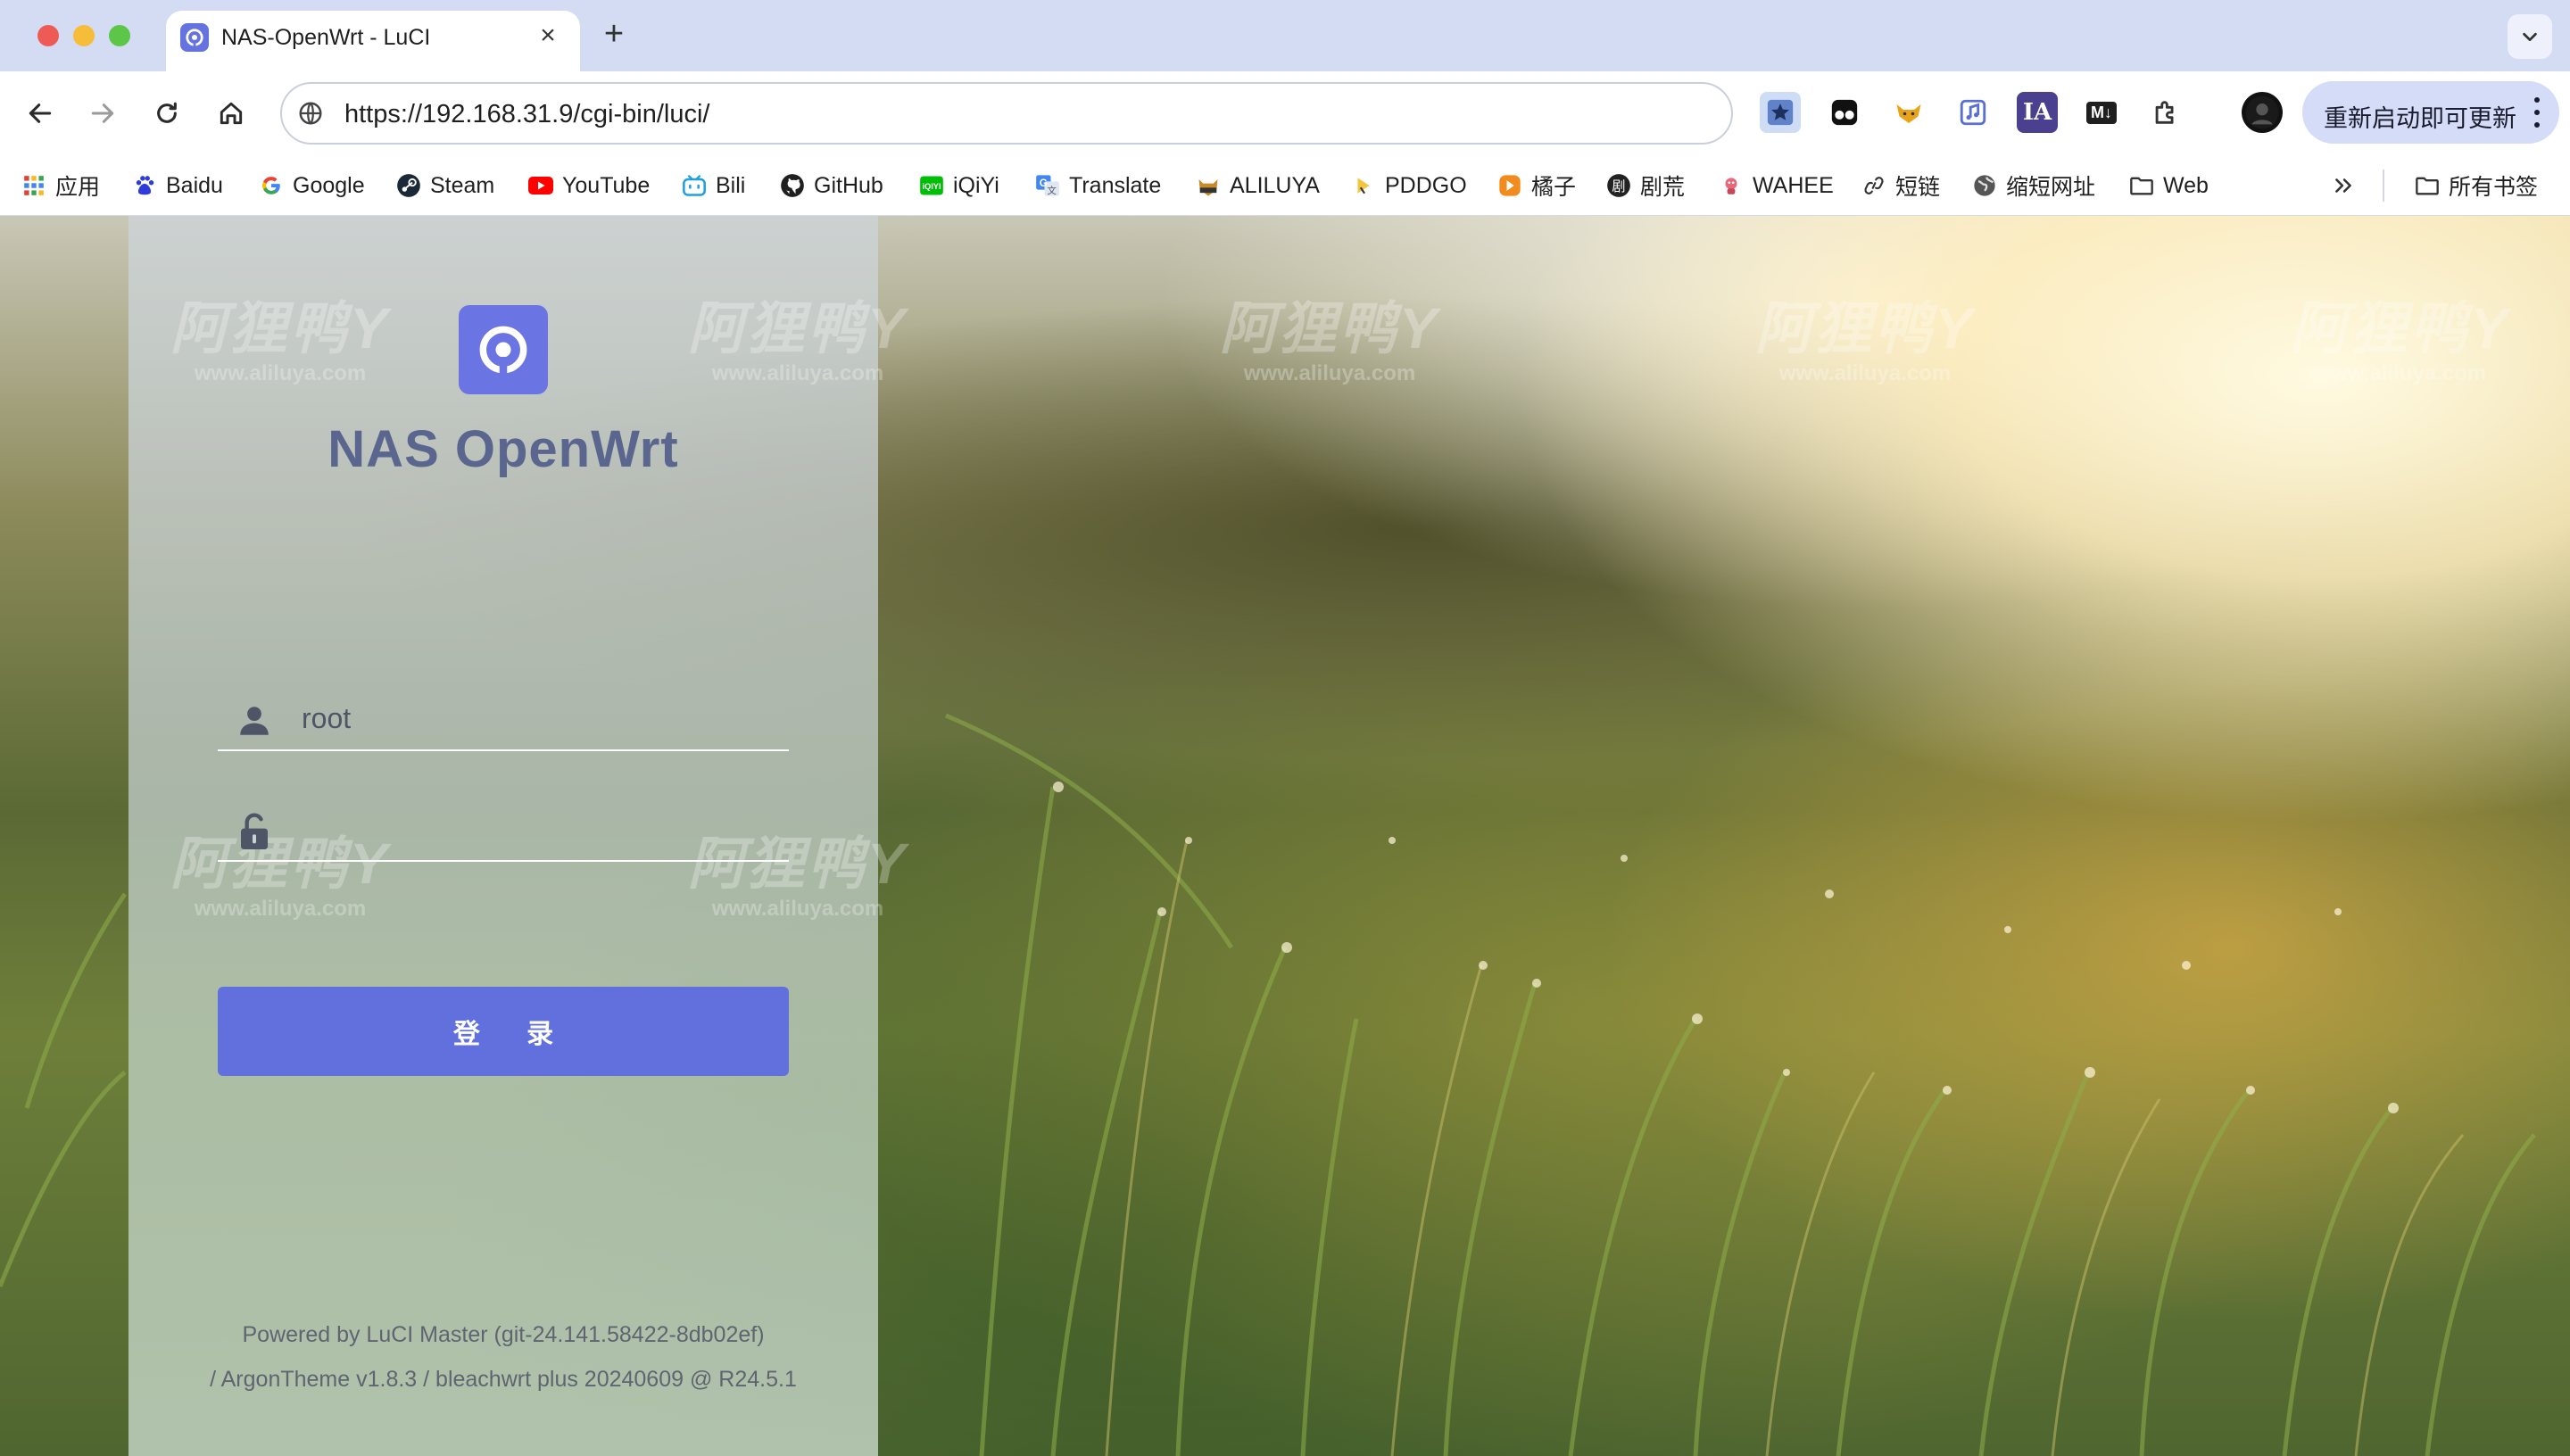  What do you see at coordinates (48, 35) in the screenshot?
I see `window-close-button` at bounding box center [48, 35].